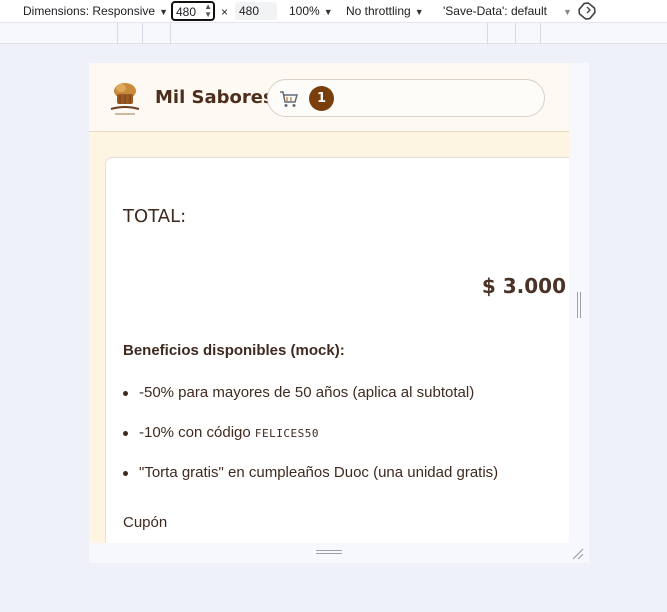 This screenshot has width=667, height=612. I want to click on coupon-label: Cupón, so click(145, 522).